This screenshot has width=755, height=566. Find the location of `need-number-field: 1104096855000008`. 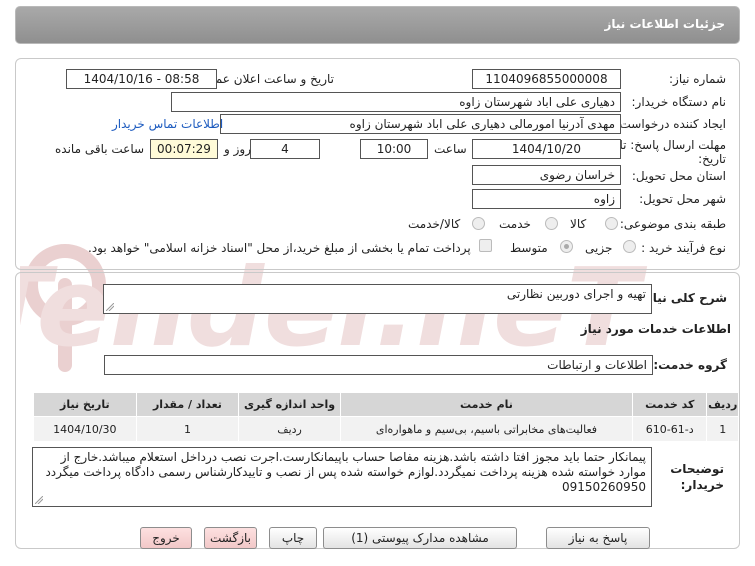

need-number-field: 1104096855000008 is located at coordinates (546, 79).